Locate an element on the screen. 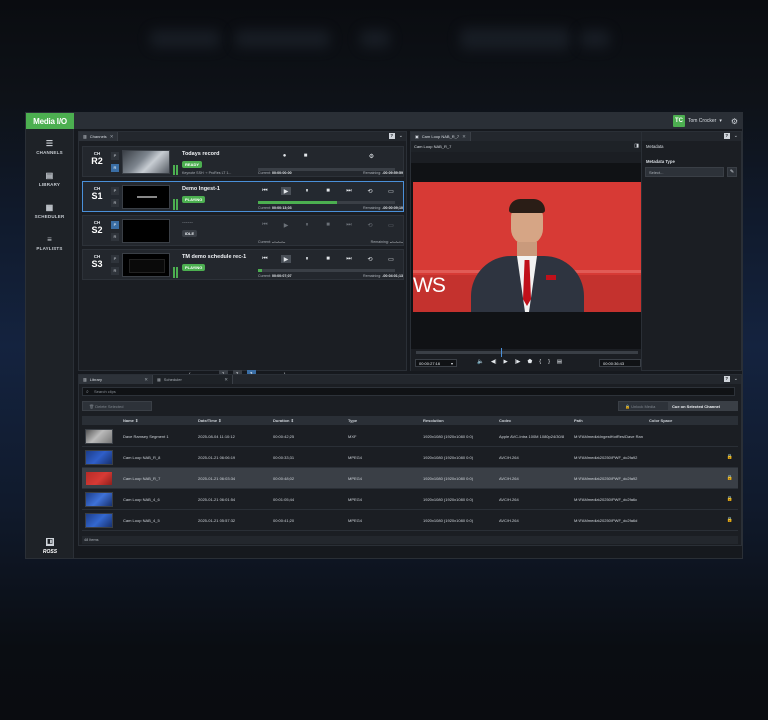  user-name: Tom Crocker is located at coordinates (702, 121).